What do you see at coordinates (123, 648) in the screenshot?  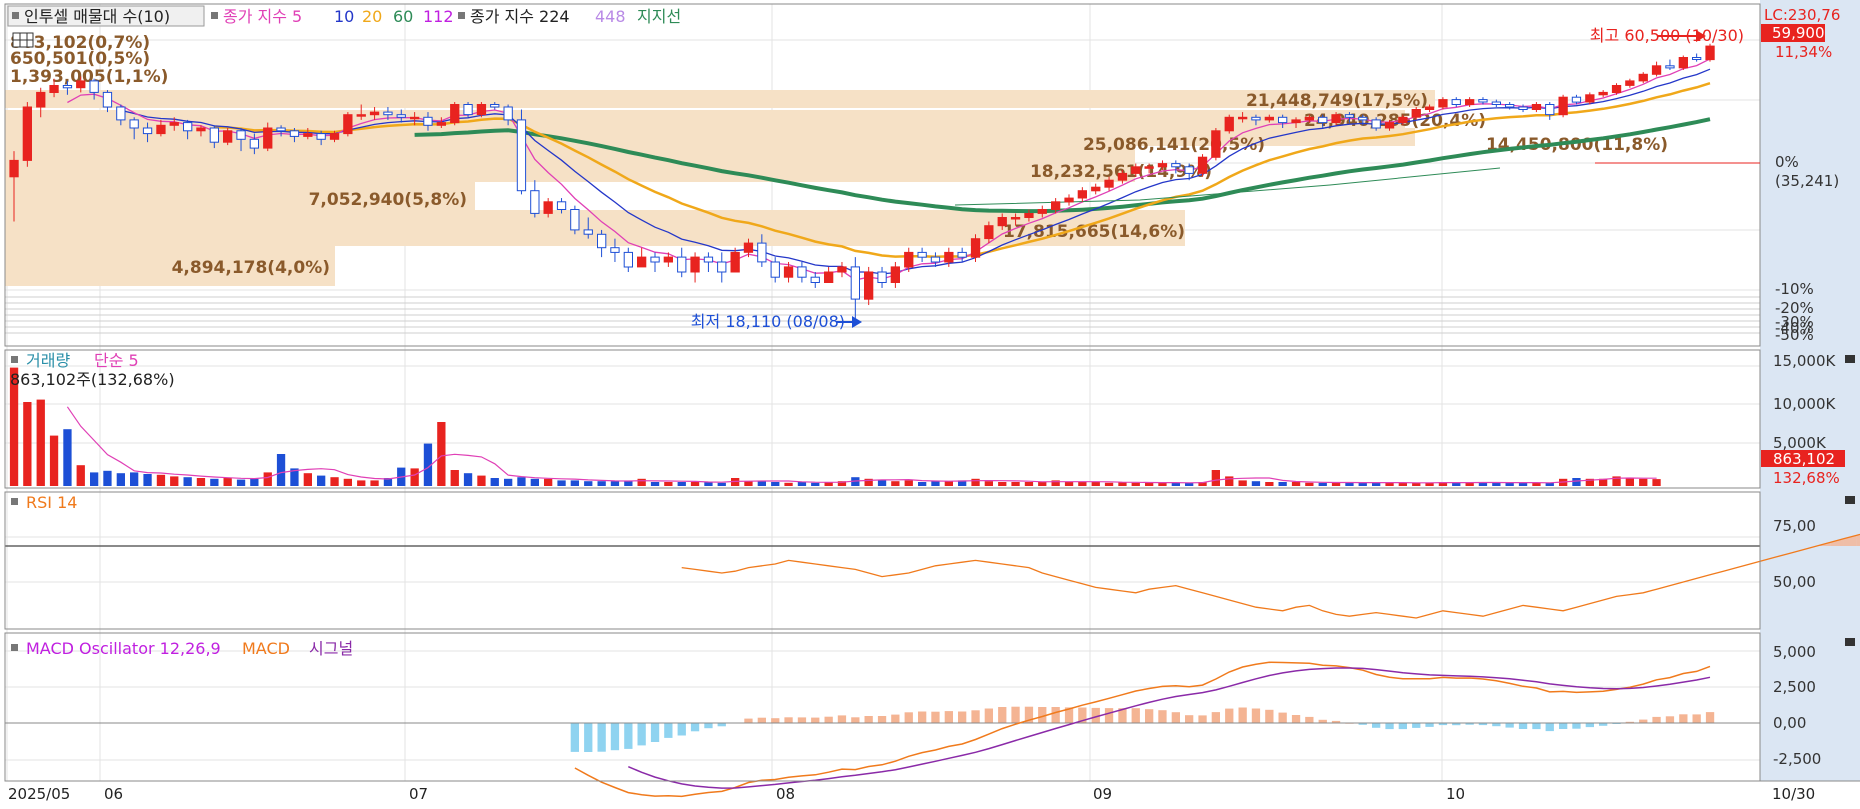 I see `macd-osc-title: MACD Oscillator 12,26,9` at bounding box center [123, 648].